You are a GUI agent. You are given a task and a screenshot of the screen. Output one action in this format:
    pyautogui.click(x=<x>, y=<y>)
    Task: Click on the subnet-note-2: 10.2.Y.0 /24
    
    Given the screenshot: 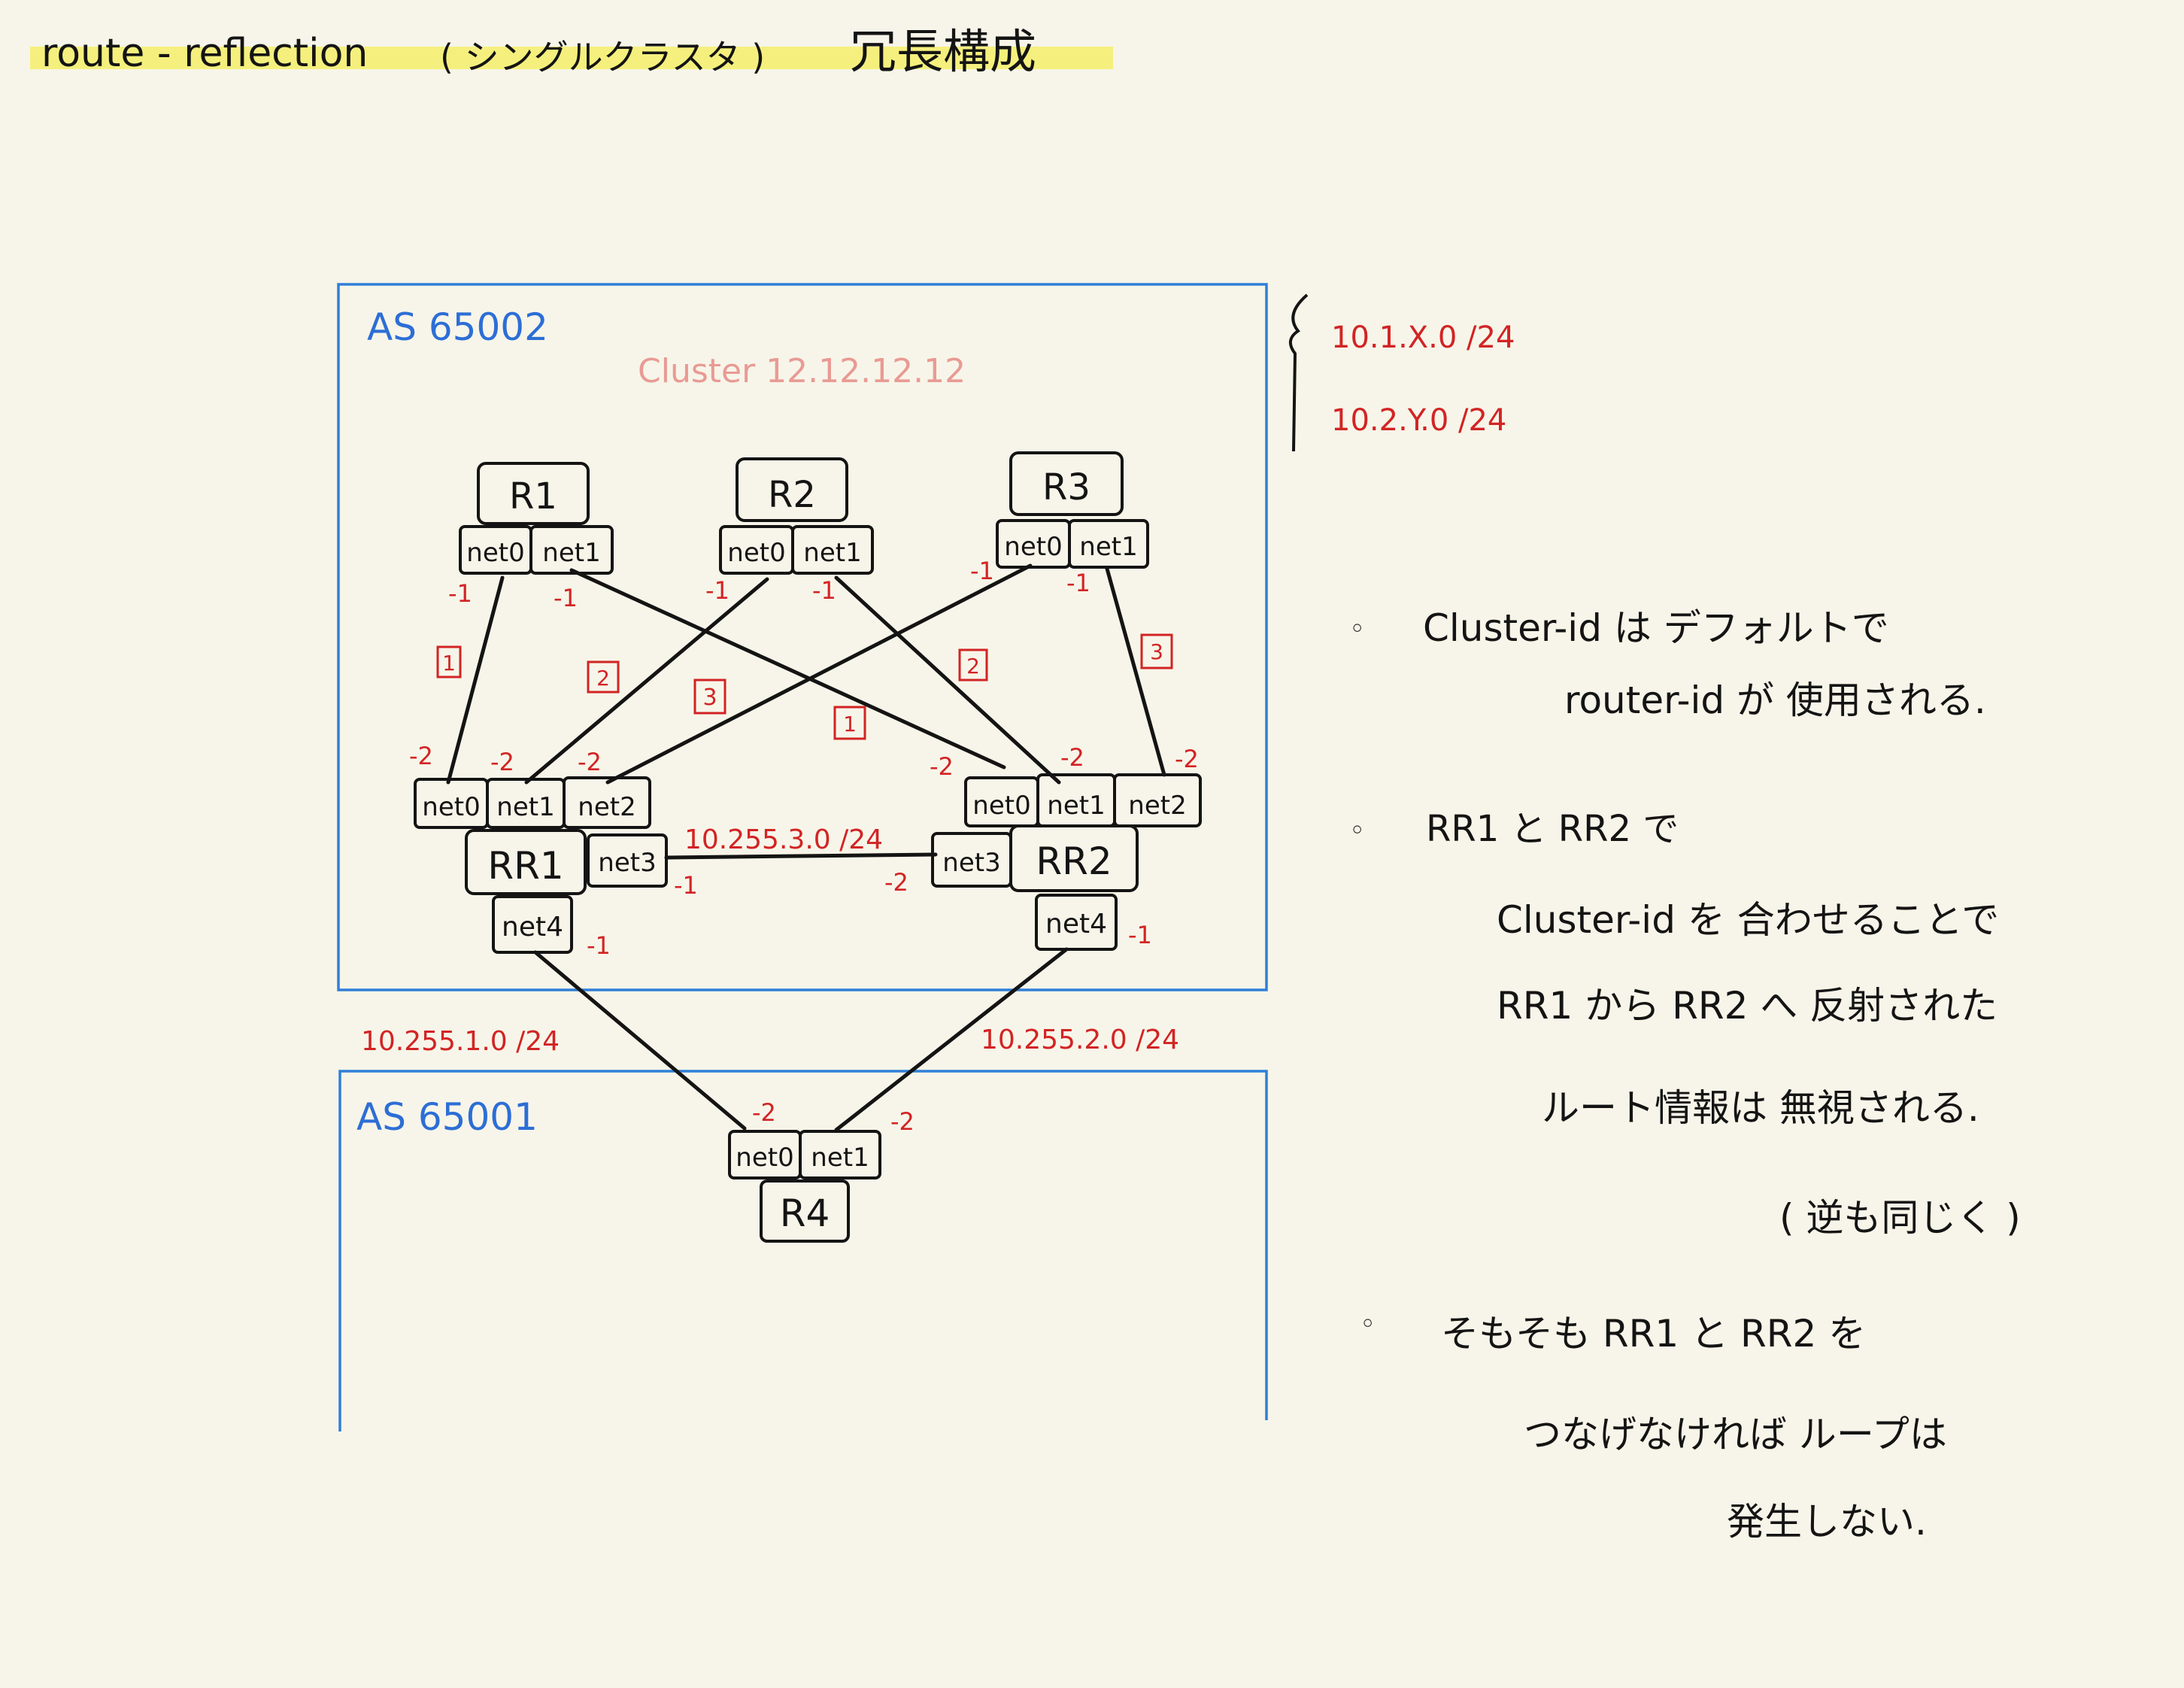 What is the action you would take?
    pyautogui.click(x=1418, y=420)
    